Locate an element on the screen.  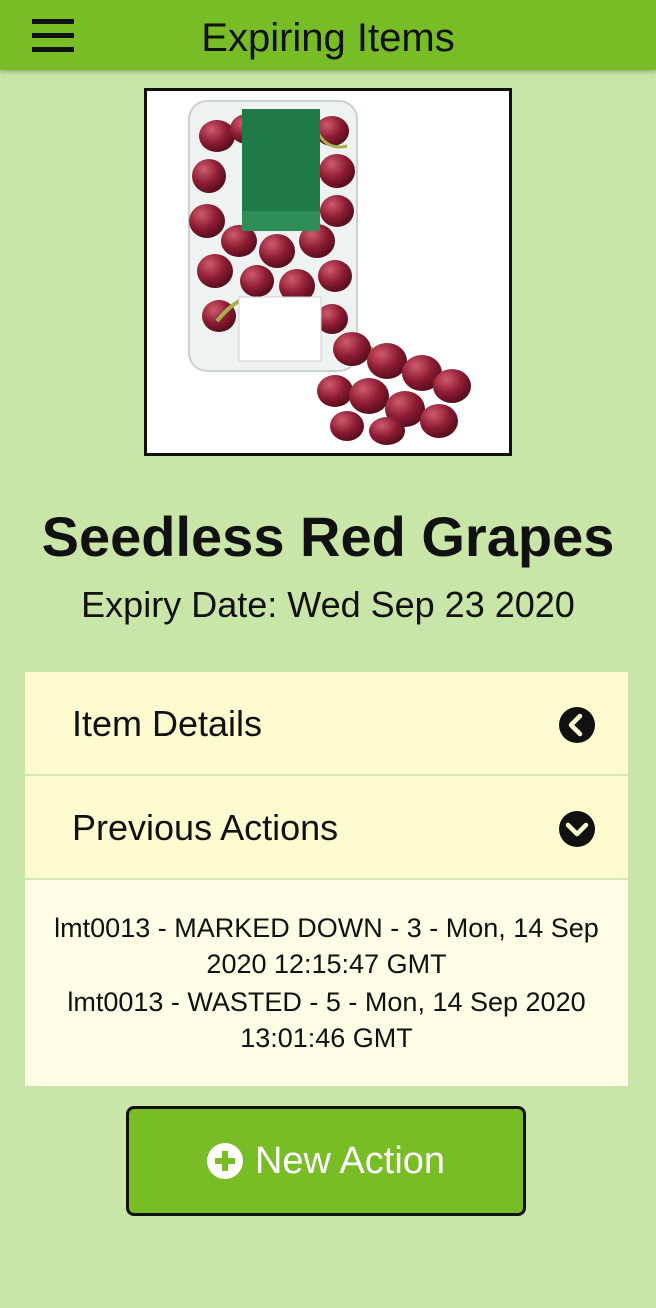
seedless-red-grapes-product-photo is located at coordinates (329, 272).